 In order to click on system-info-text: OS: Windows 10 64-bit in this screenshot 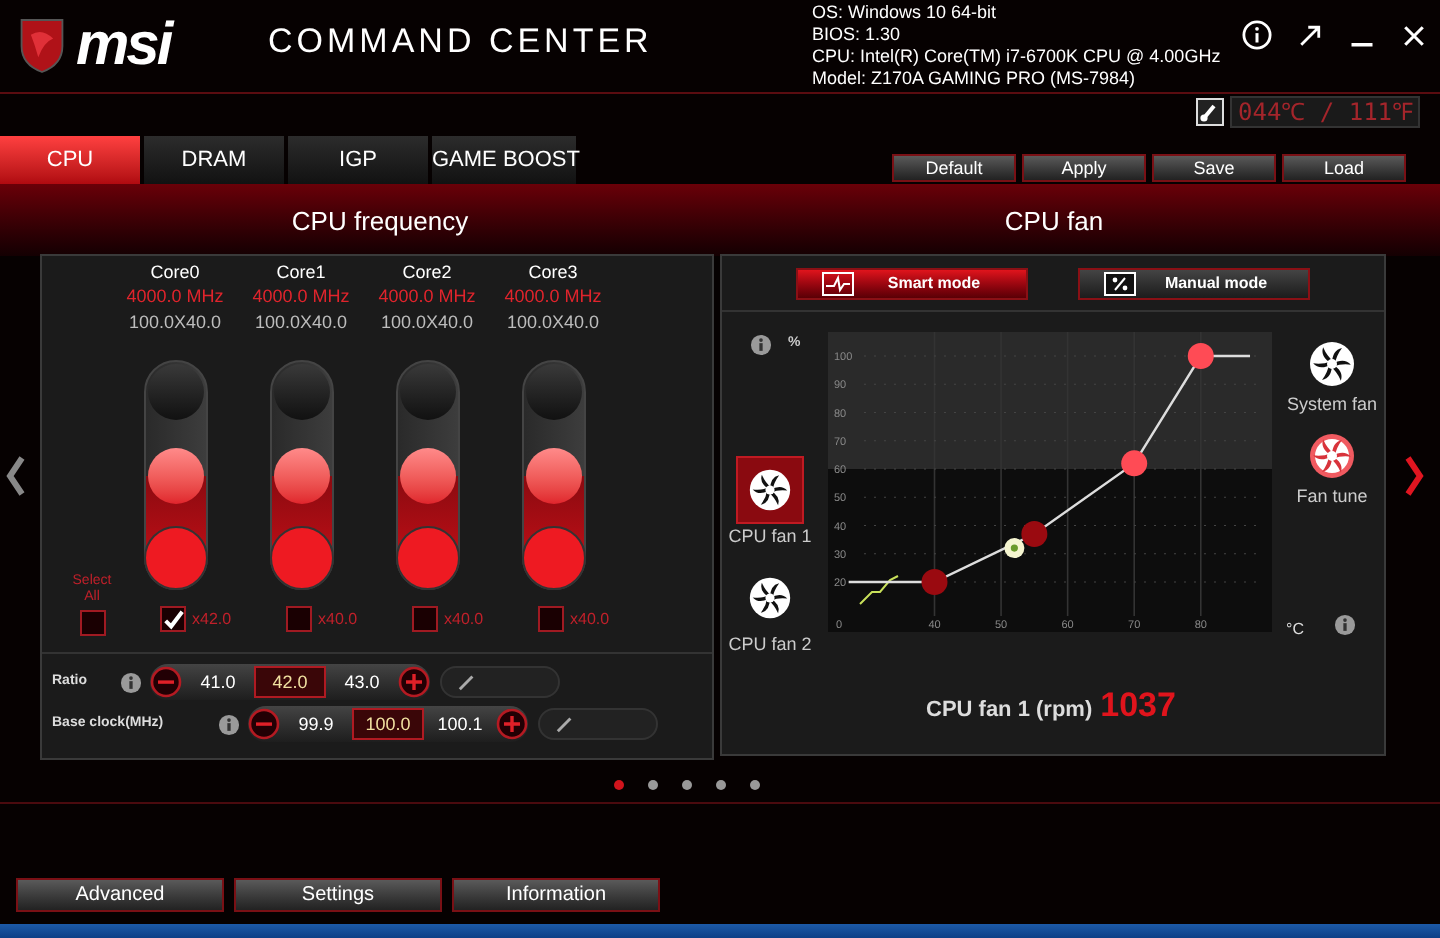, I will do `click(905, 13)`.